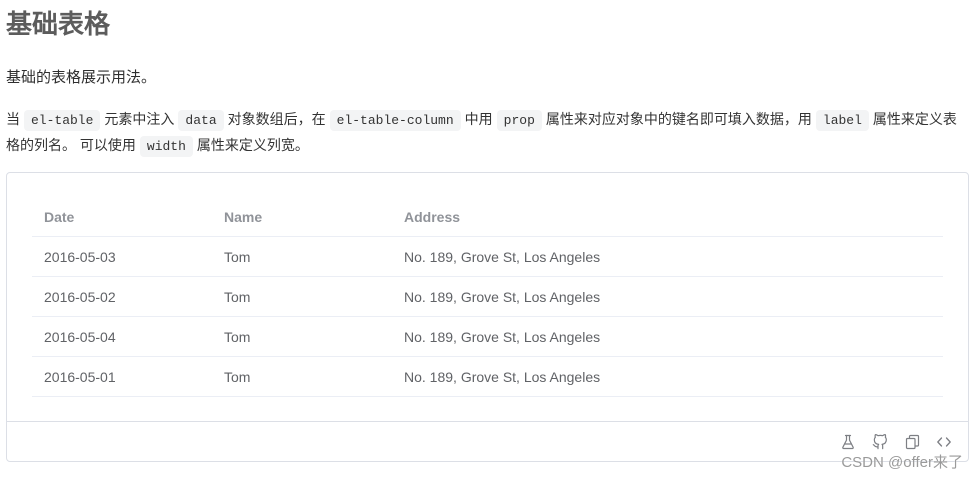 Image resolution: width=975 pixels, height=481 pixels. I want to click on page-title: 基础表格, so click(58, 24).